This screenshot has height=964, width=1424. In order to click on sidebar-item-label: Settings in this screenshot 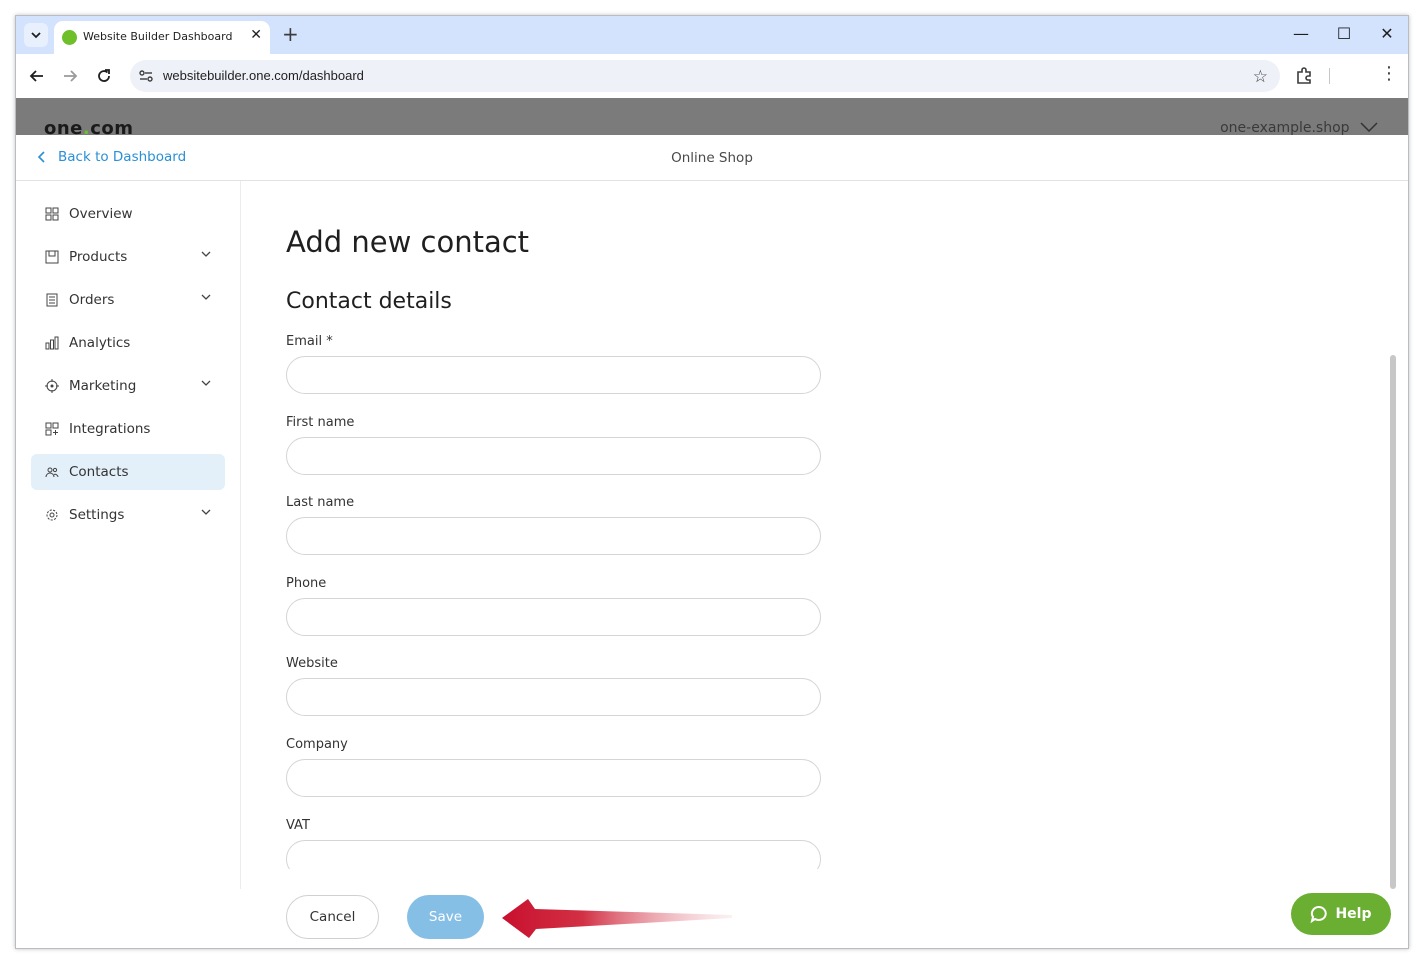, I will do `click(97, 515)`.